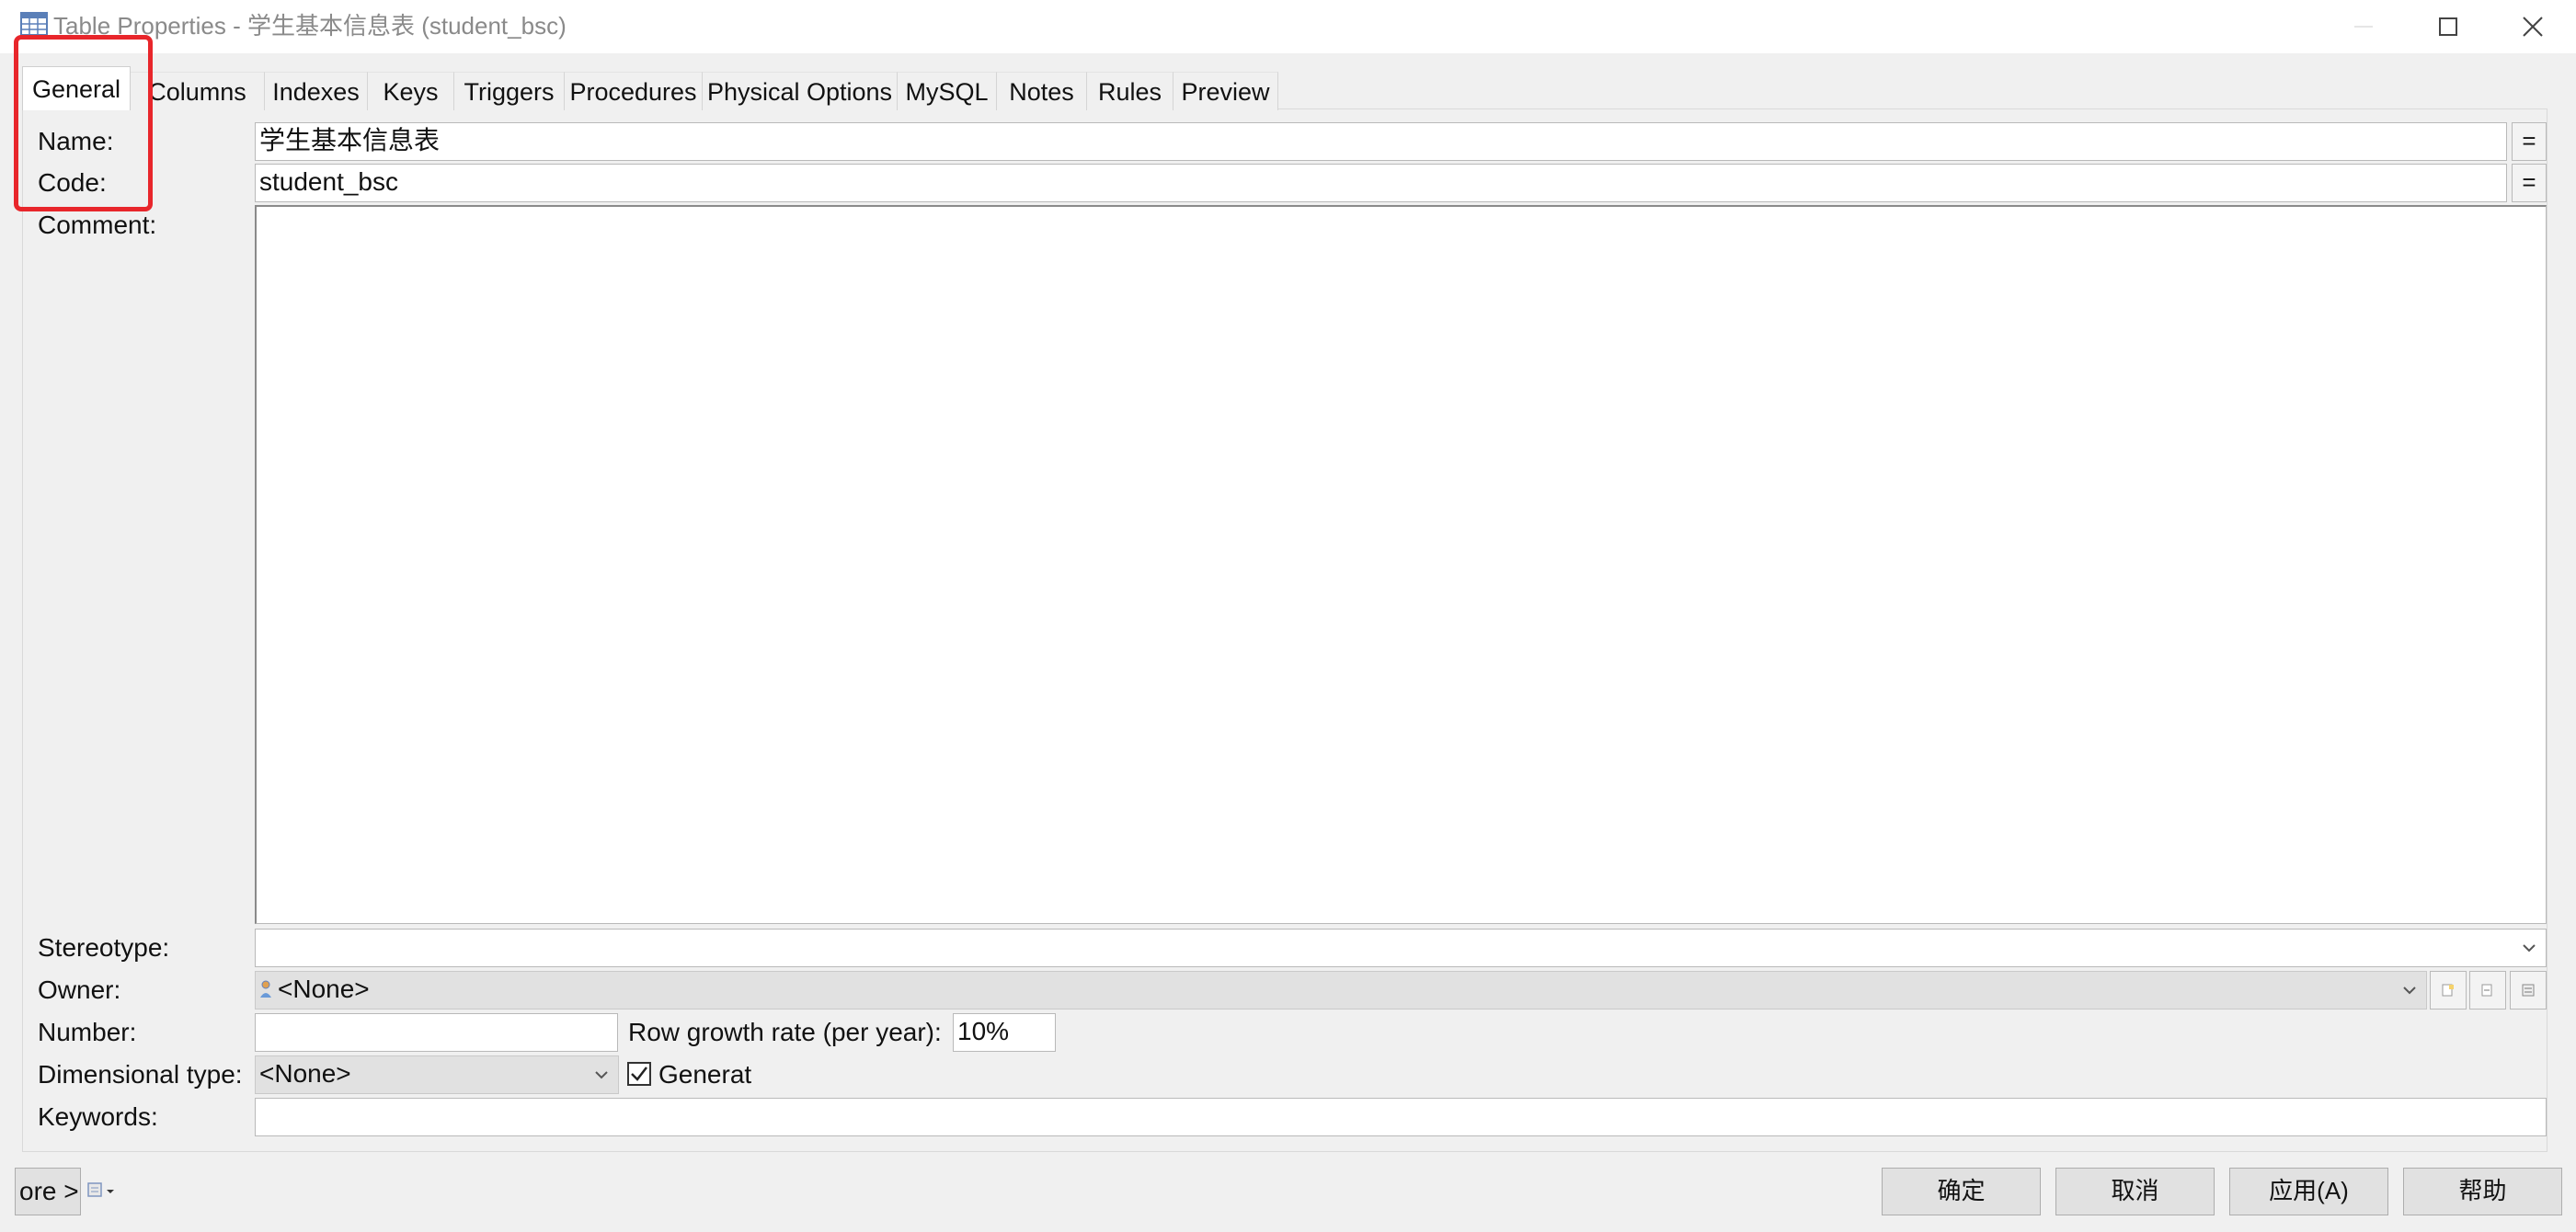  What do you see at coordinates (104, 947) in the screenshot?
I see `stereotype-label: Stereotype:` at bounding box center [104, 947].